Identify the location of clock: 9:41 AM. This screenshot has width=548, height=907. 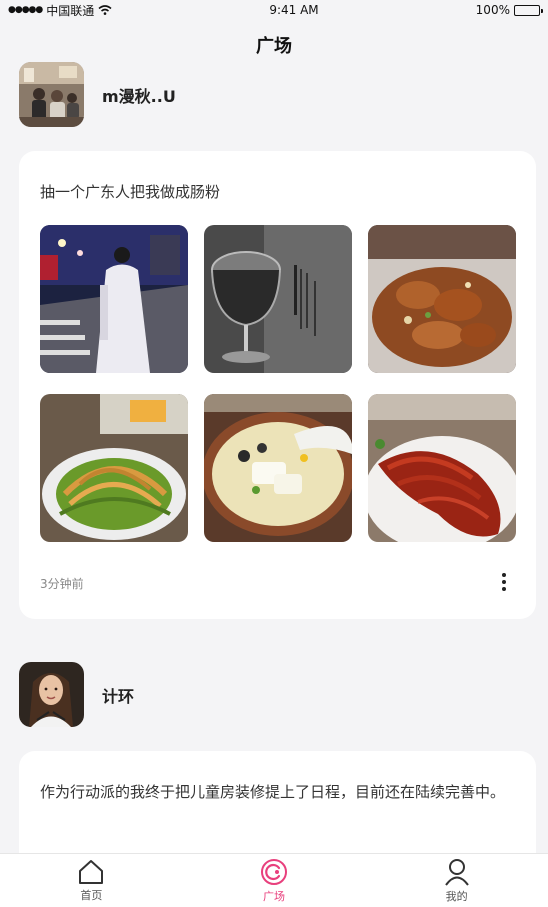
(294, 10).